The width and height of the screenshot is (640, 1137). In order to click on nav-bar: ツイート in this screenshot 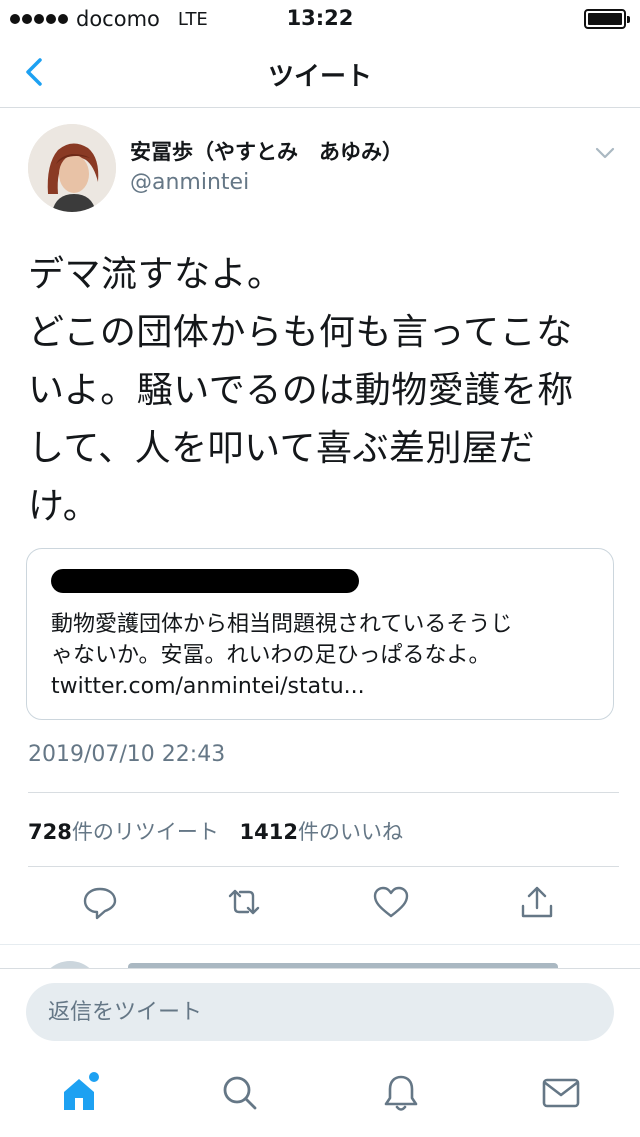, I will do `click(320, 74)`.